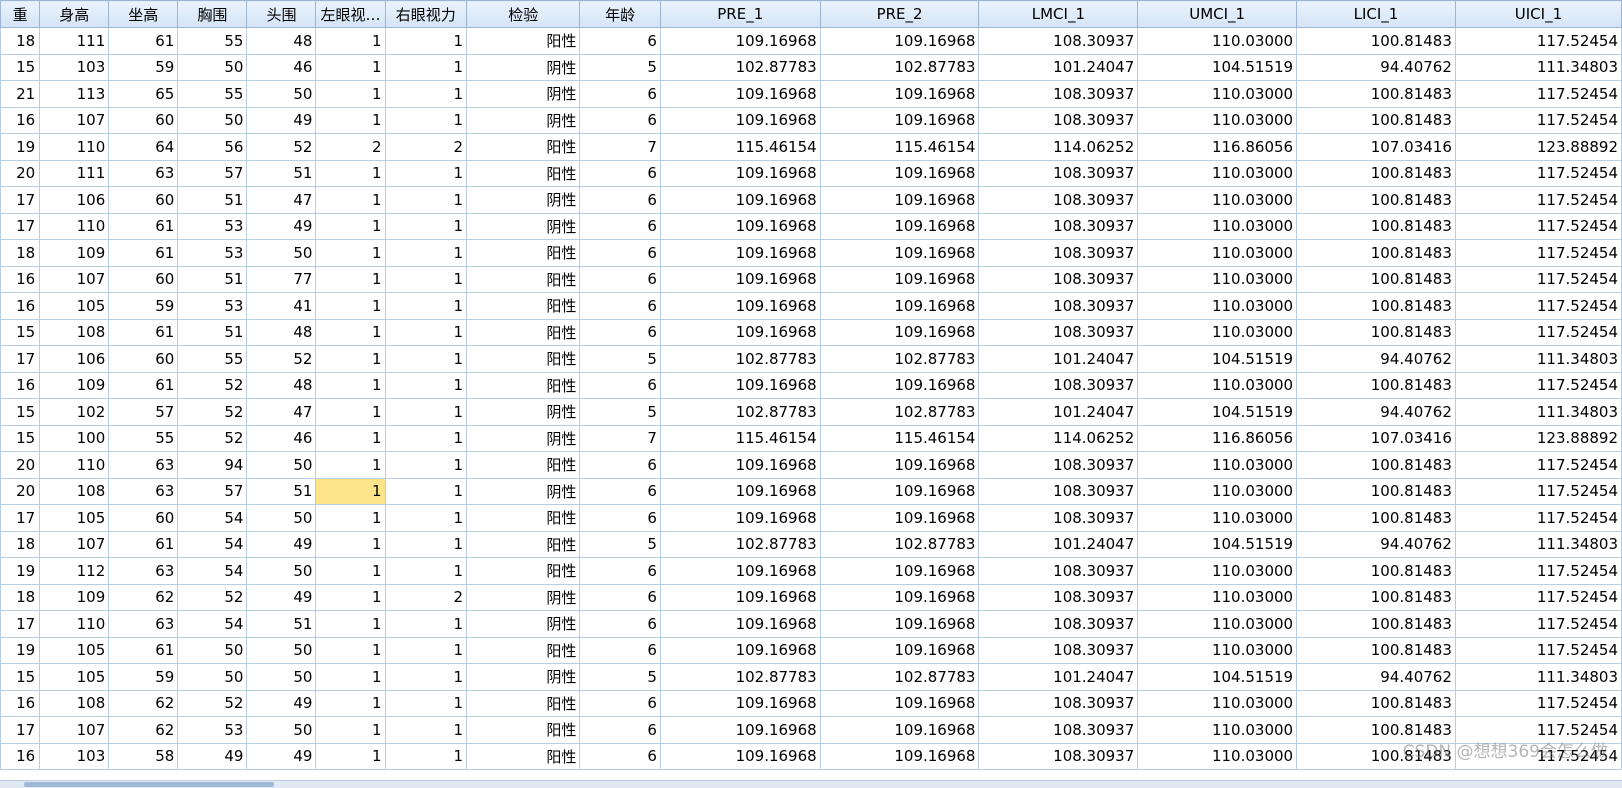 This screenshot has width=1622, height=788. What do you see at coordinates (1538, 544) in the screenshot?
I see `table-cell: 111.34803` at bounding box center [1538, 544].